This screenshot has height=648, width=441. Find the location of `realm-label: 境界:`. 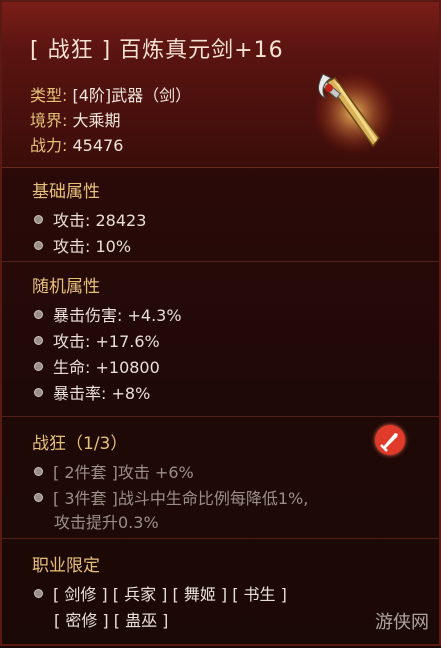

realm-label: 境界: is located at coordinates (49, 120).